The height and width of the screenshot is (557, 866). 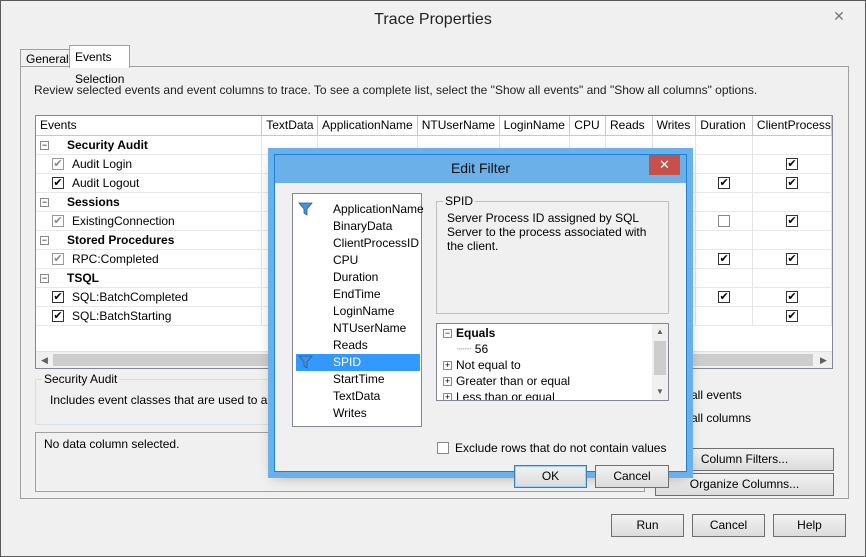 What do you see at coordinates (660, 358) in the screenshot?
I see `tree-scroll-thumb` at bounding box center [660, 358].